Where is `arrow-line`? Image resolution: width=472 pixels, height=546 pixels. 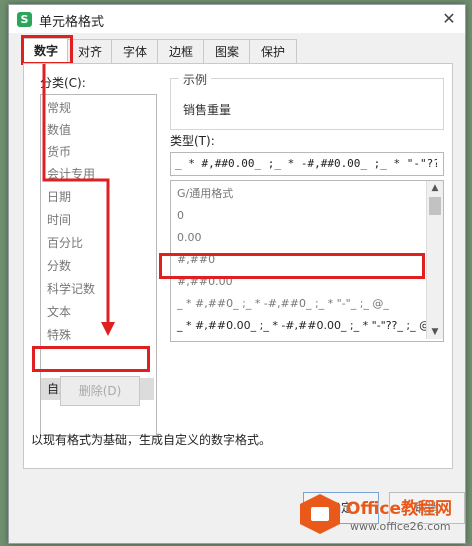 arrow-line is located at coordinates (76, 195).